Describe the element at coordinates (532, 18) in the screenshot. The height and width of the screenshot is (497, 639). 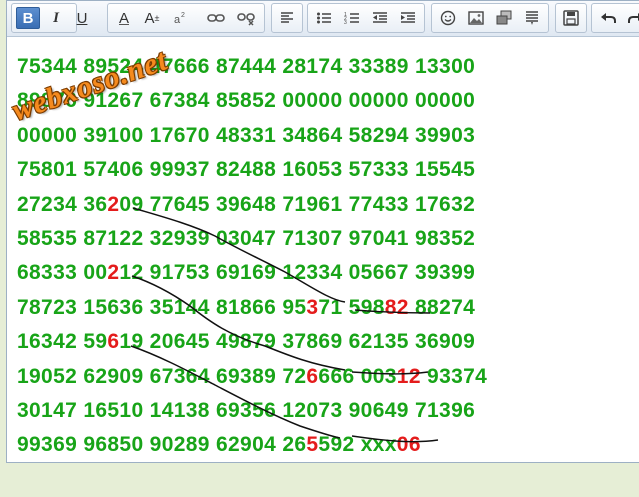
I see `page-break-icon` at that location.